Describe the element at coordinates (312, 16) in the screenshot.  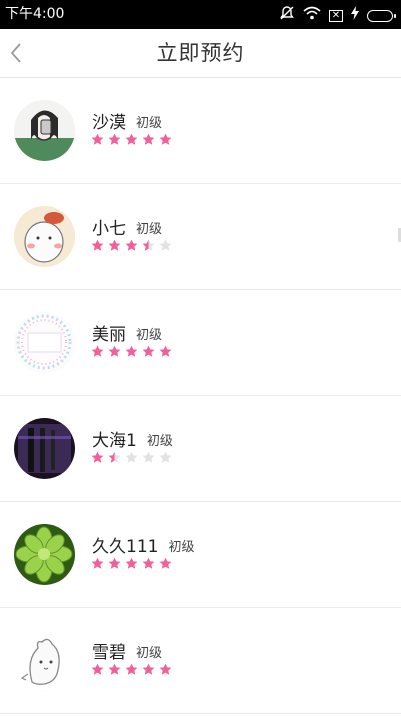
I see `wifi-icon` at that location.